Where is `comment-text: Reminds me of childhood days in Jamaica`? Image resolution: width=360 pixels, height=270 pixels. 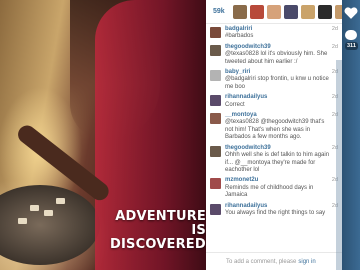 comment-text: Reminds me of childhood days in Jamaica is located at coordinates (269, 191).